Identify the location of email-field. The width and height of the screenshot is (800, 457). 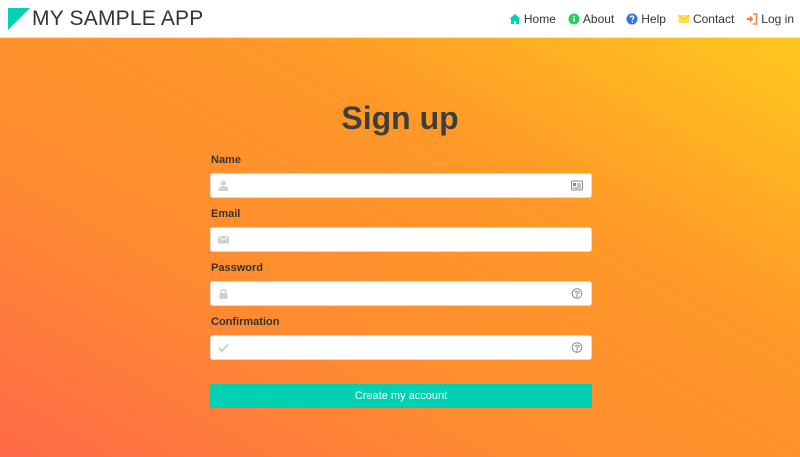
(401, 239).